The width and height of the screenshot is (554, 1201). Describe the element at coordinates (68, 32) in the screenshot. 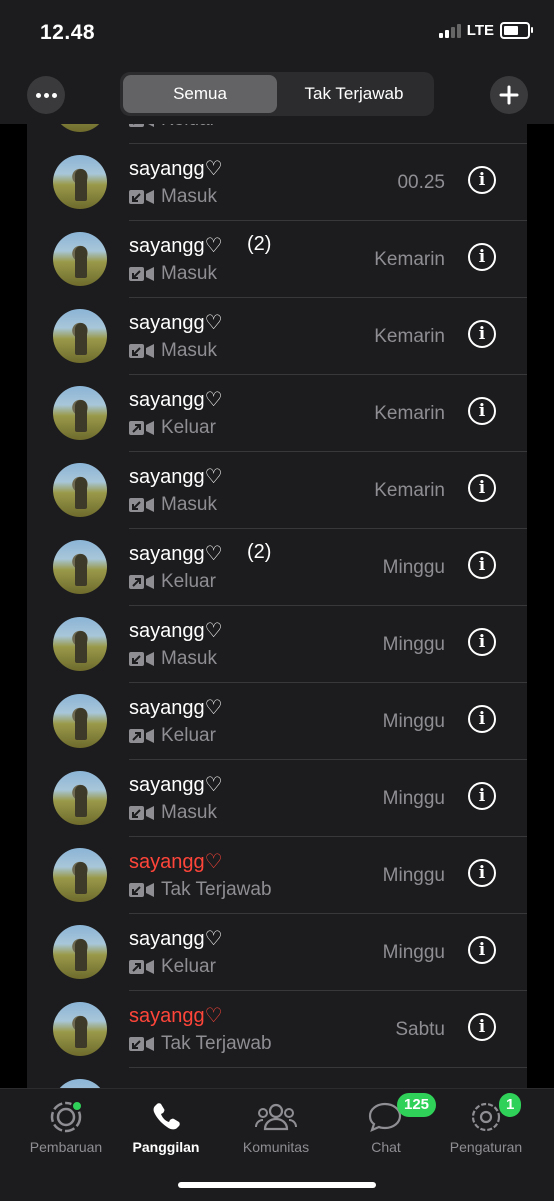

I see `status-time: 12.48` at that location.